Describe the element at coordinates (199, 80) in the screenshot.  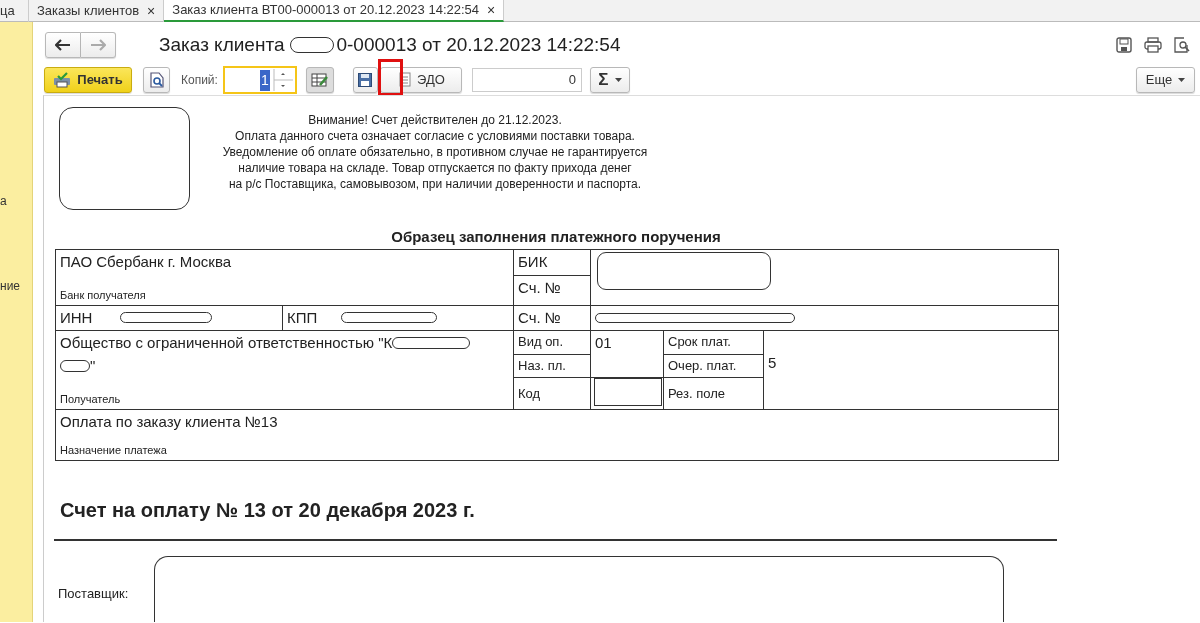
I see `copies-label: Копий:` at that location.